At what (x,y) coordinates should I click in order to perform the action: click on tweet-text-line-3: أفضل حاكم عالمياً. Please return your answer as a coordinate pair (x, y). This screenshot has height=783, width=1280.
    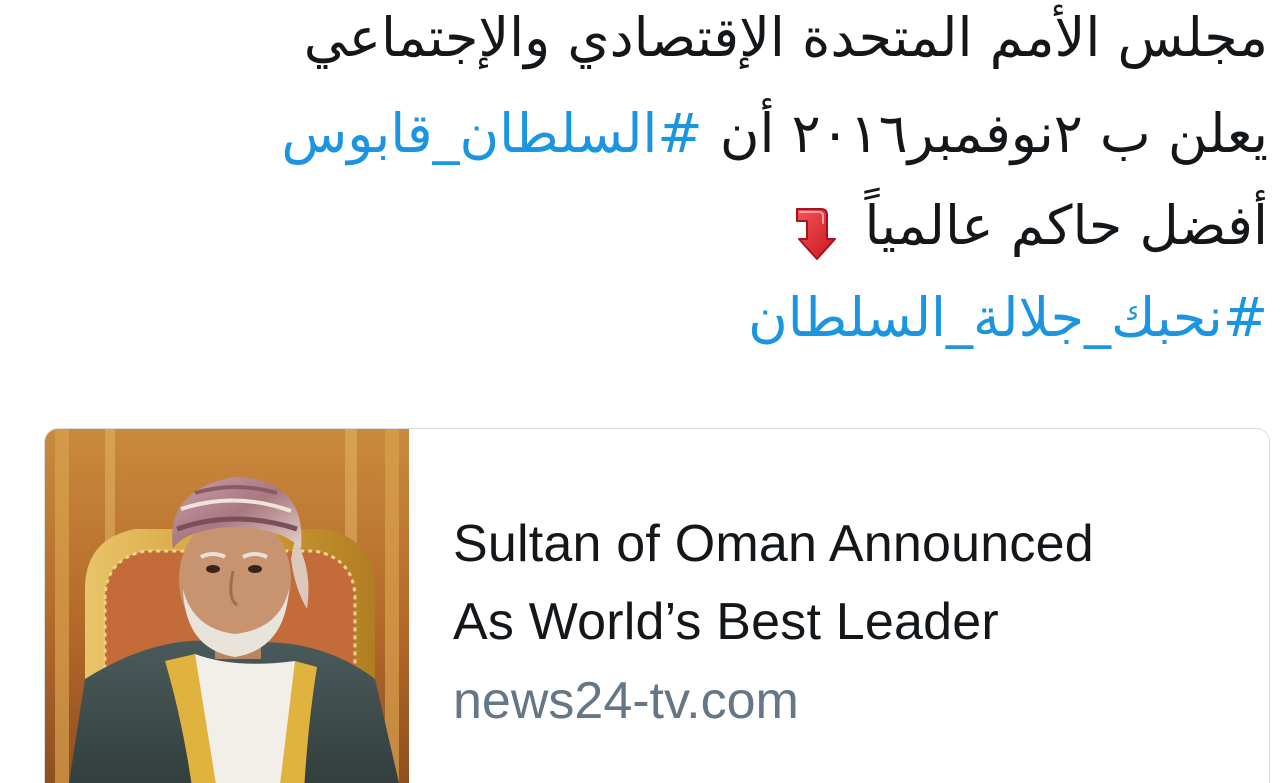
    Looking at the image, I should click on (1066, 225).